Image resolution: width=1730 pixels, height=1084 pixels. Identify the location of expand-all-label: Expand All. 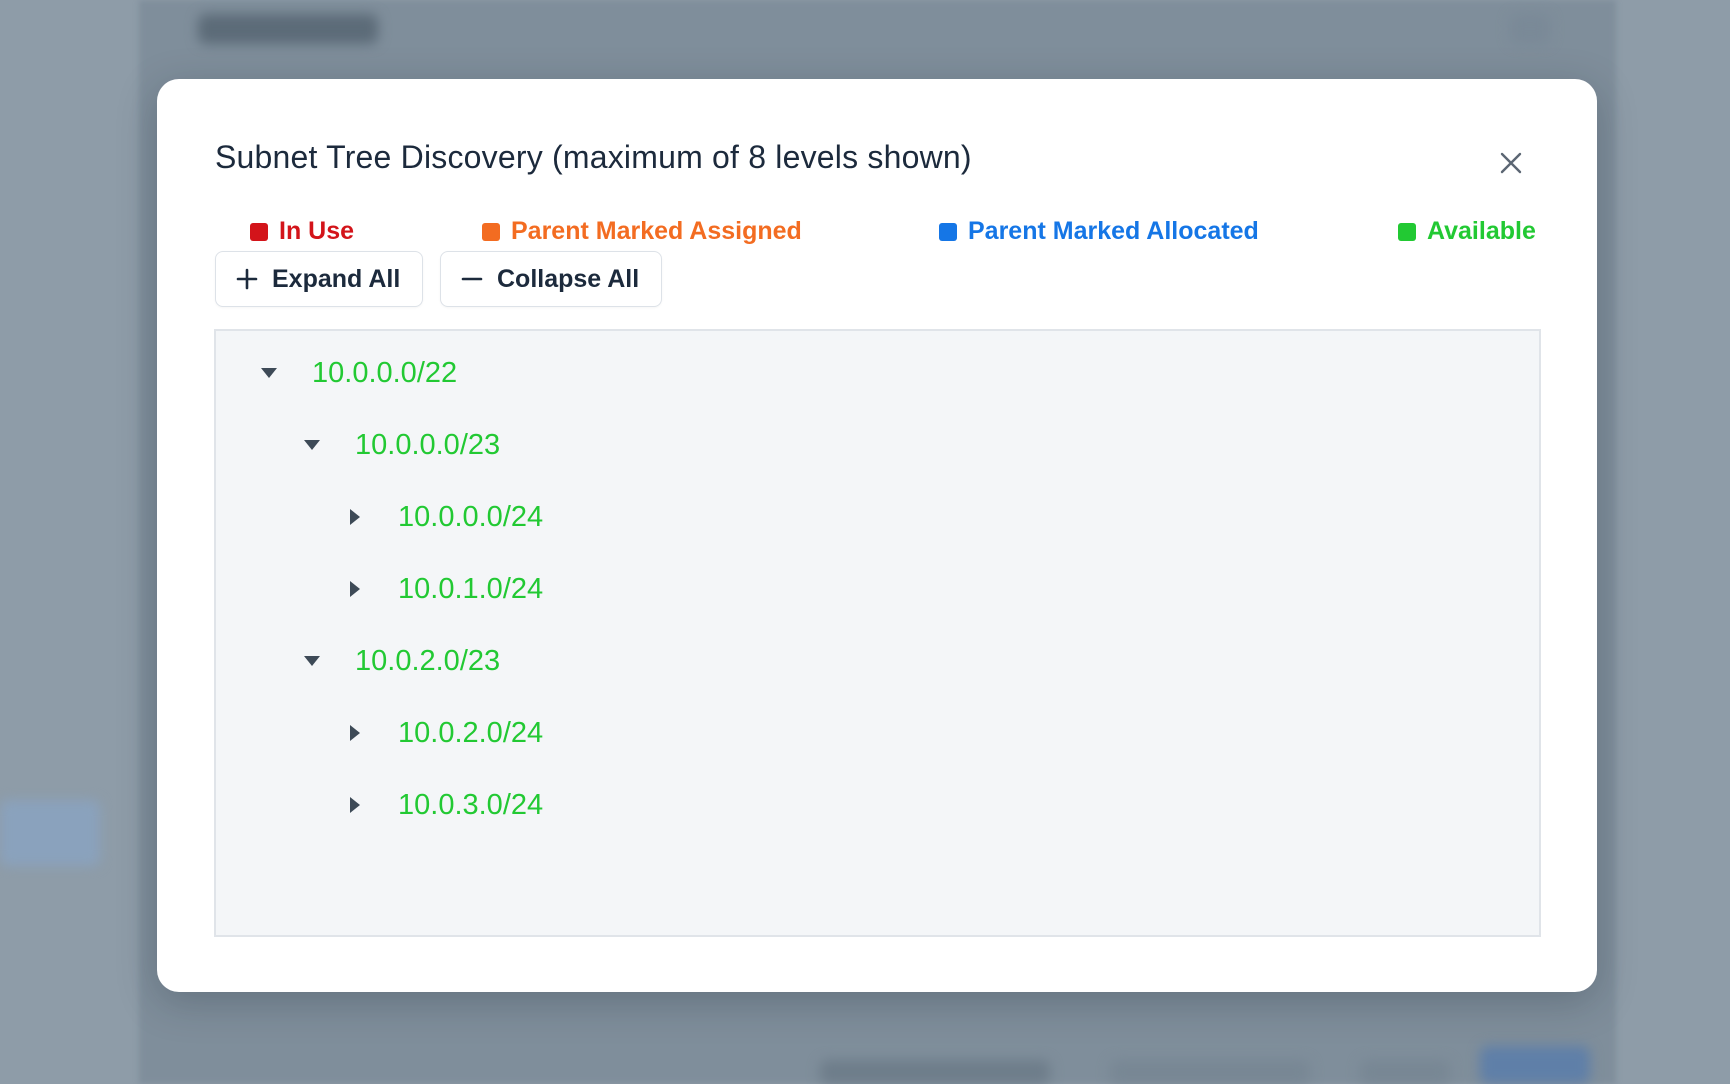
(336, 278).